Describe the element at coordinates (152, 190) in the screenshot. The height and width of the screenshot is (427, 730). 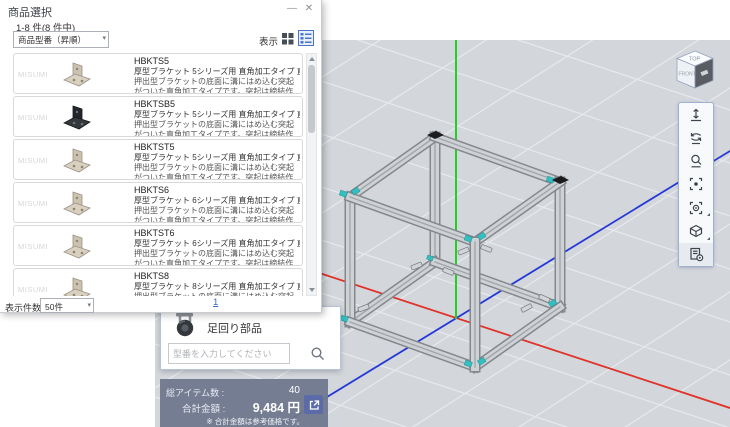
I see `product-code: HBKTS6` at that location.